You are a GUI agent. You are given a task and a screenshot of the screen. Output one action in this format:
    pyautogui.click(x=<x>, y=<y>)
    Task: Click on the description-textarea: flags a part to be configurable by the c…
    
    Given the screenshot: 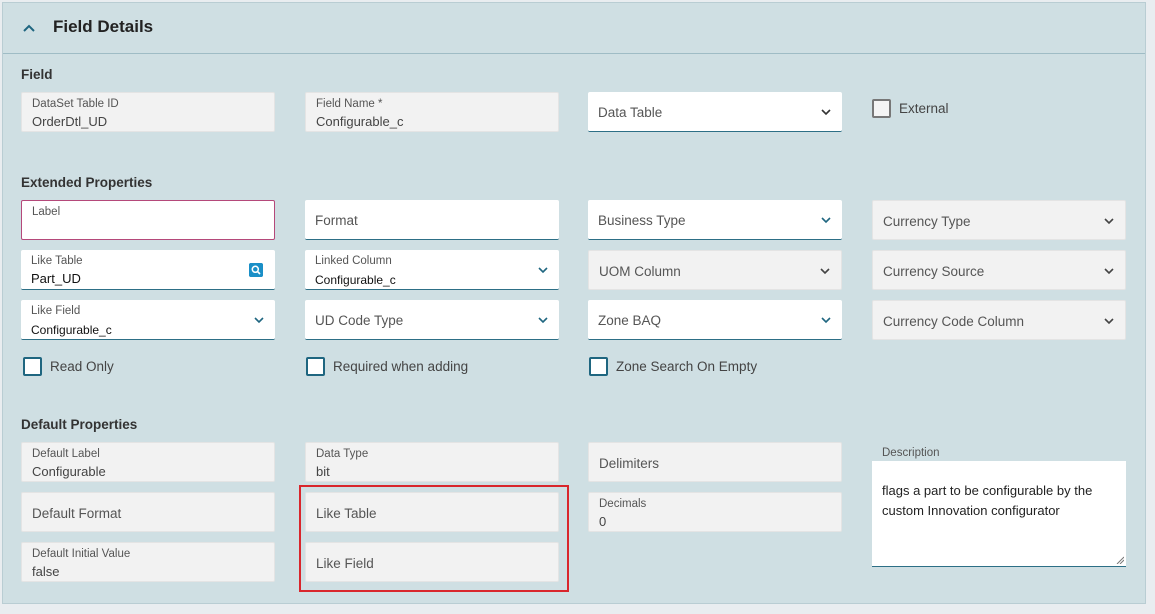 What is the action you would take?
    pyautogui.click(x=999, y=514)
    